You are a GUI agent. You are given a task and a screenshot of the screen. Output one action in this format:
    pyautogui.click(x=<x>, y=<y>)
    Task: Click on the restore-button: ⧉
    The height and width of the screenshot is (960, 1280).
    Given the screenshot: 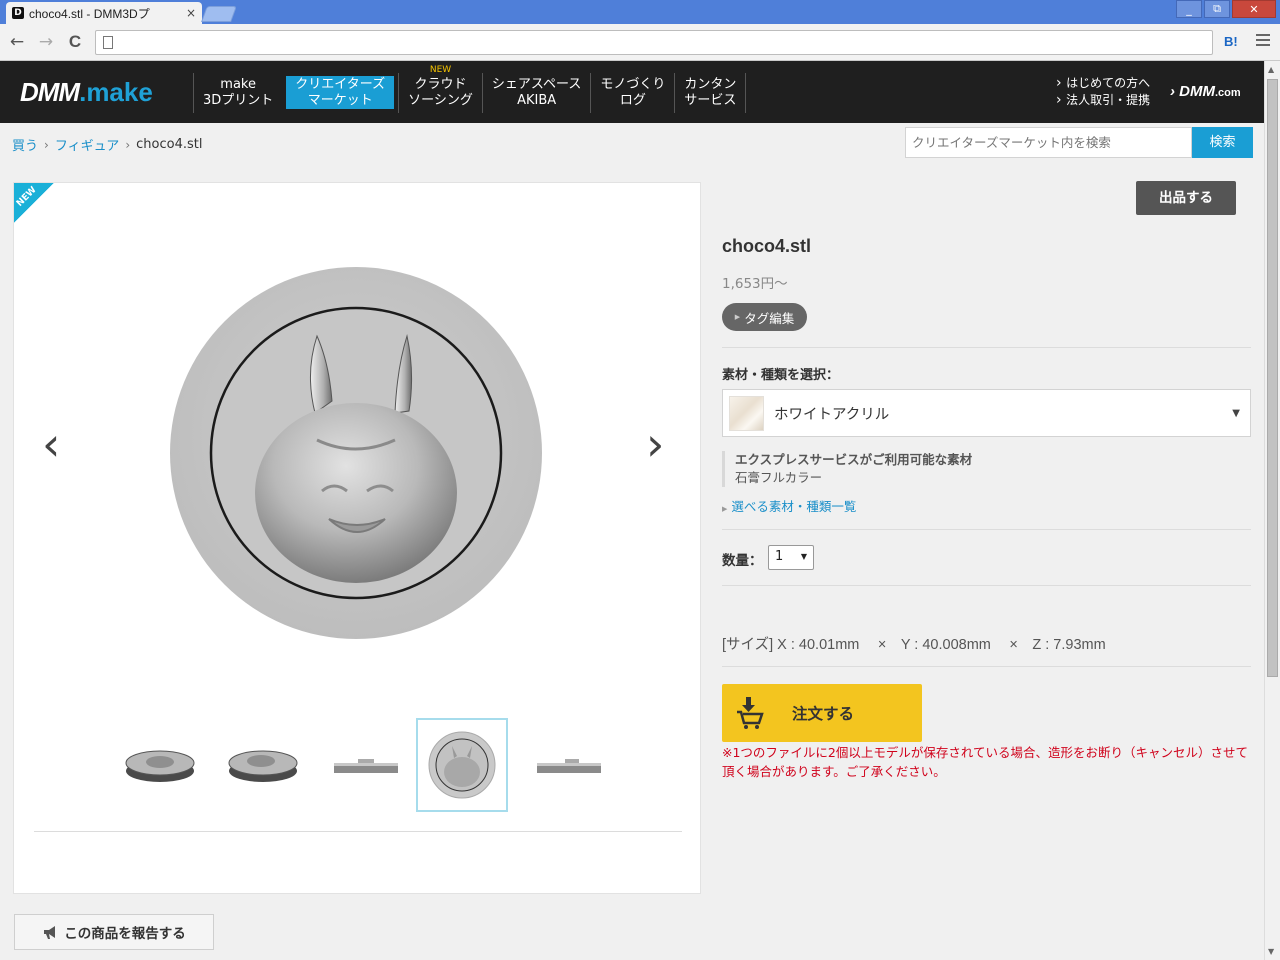 What is the action you would take?
    pyautogui.click(x=1217, y=9)
    